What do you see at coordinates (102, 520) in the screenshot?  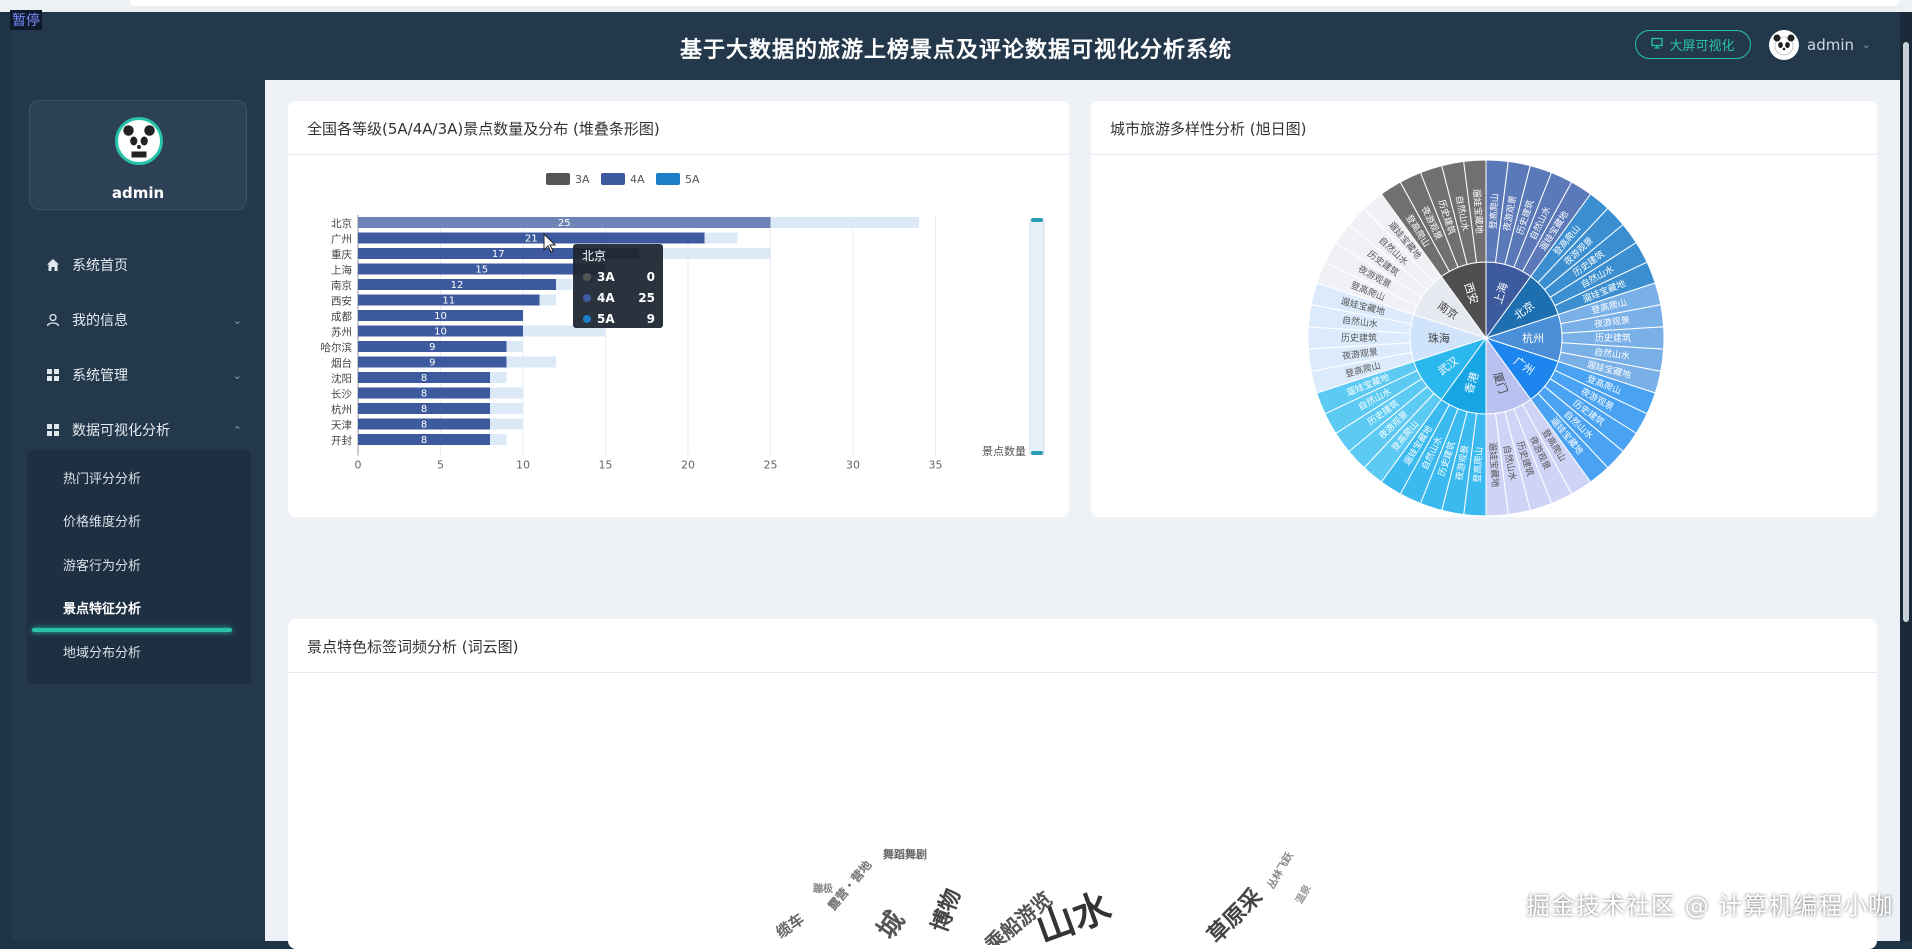 I see `submenu-item-price: 价格维度分析` at bounding box center [102, 520].